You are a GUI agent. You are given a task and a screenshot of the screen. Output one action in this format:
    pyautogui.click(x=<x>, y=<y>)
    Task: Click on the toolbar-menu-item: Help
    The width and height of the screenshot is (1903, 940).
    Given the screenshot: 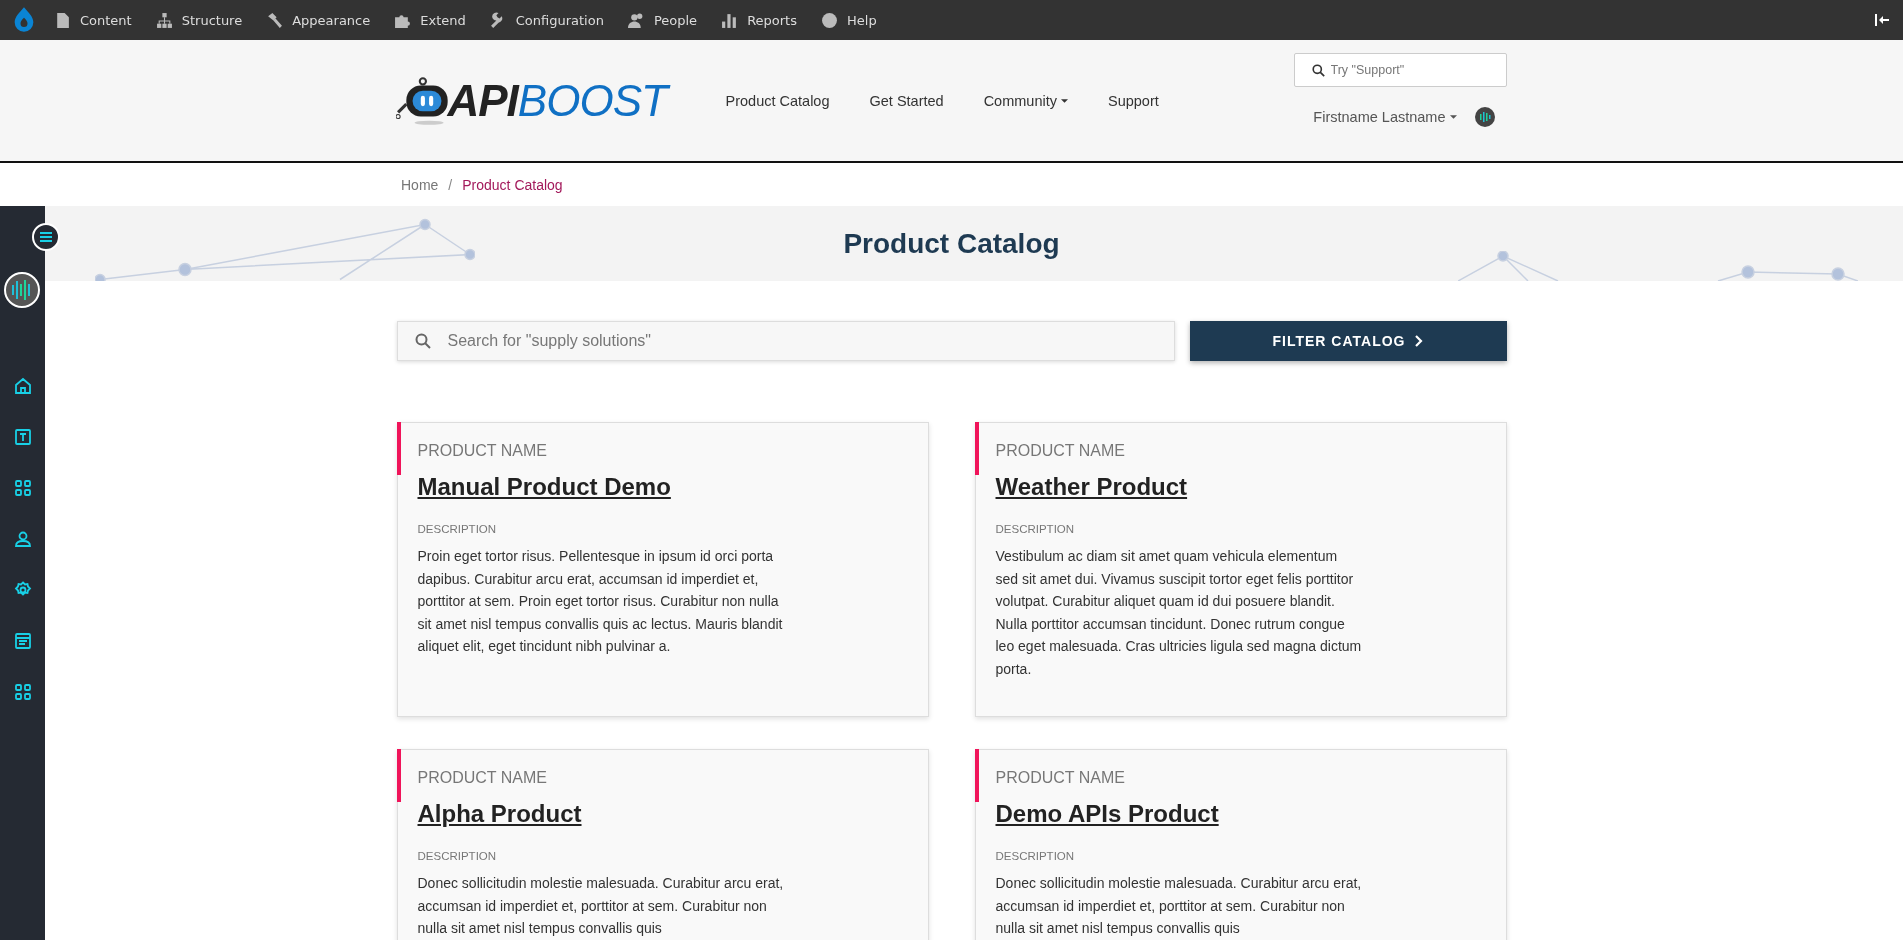 What is the action you would take?
    pyautogui.click(x=849, y=20)
    